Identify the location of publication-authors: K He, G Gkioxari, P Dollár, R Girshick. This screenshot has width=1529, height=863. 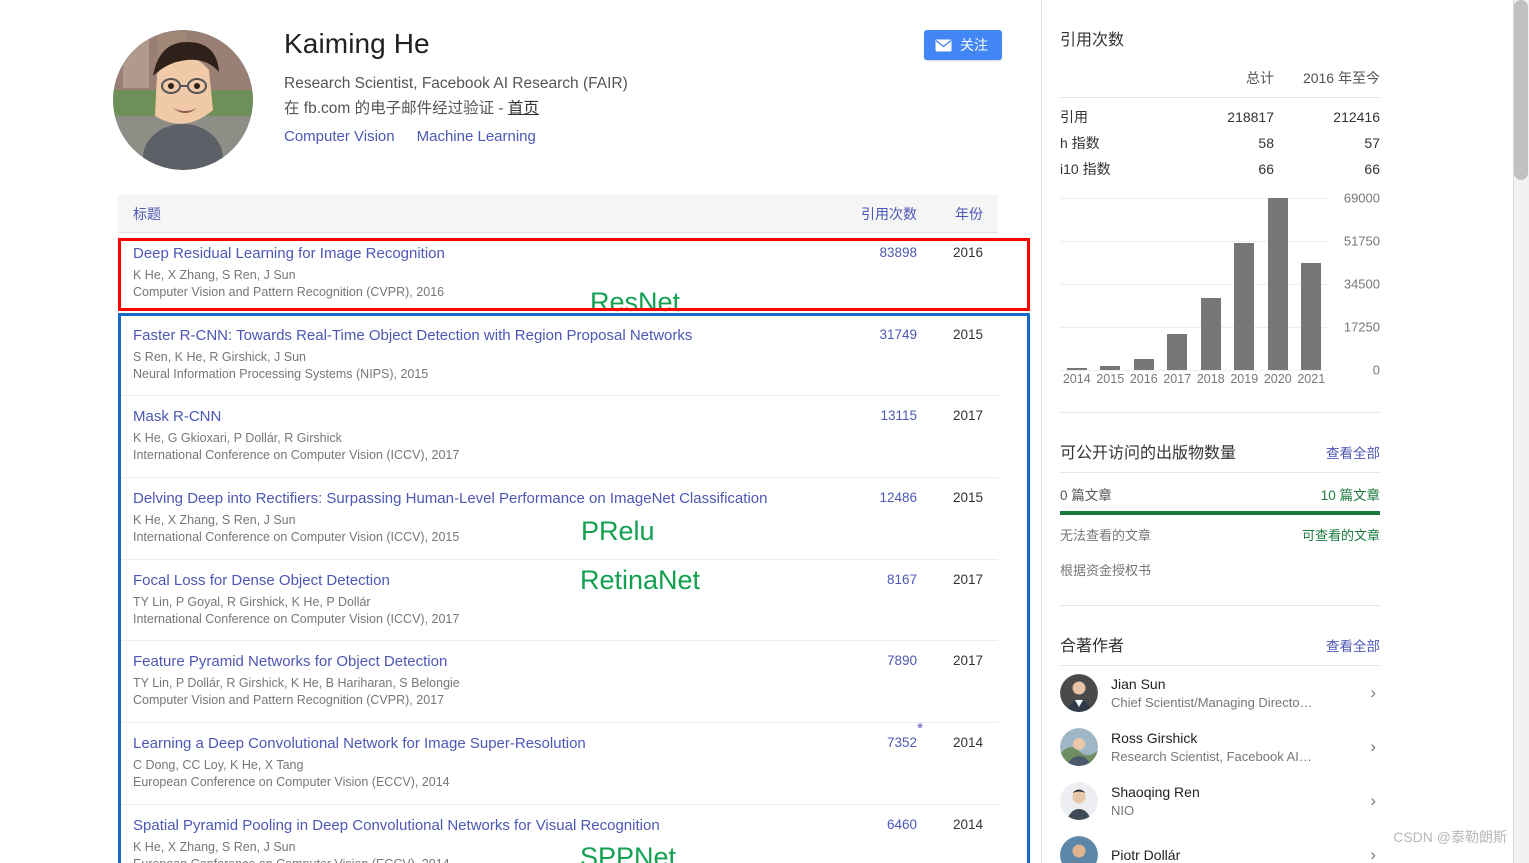
(237, 438).